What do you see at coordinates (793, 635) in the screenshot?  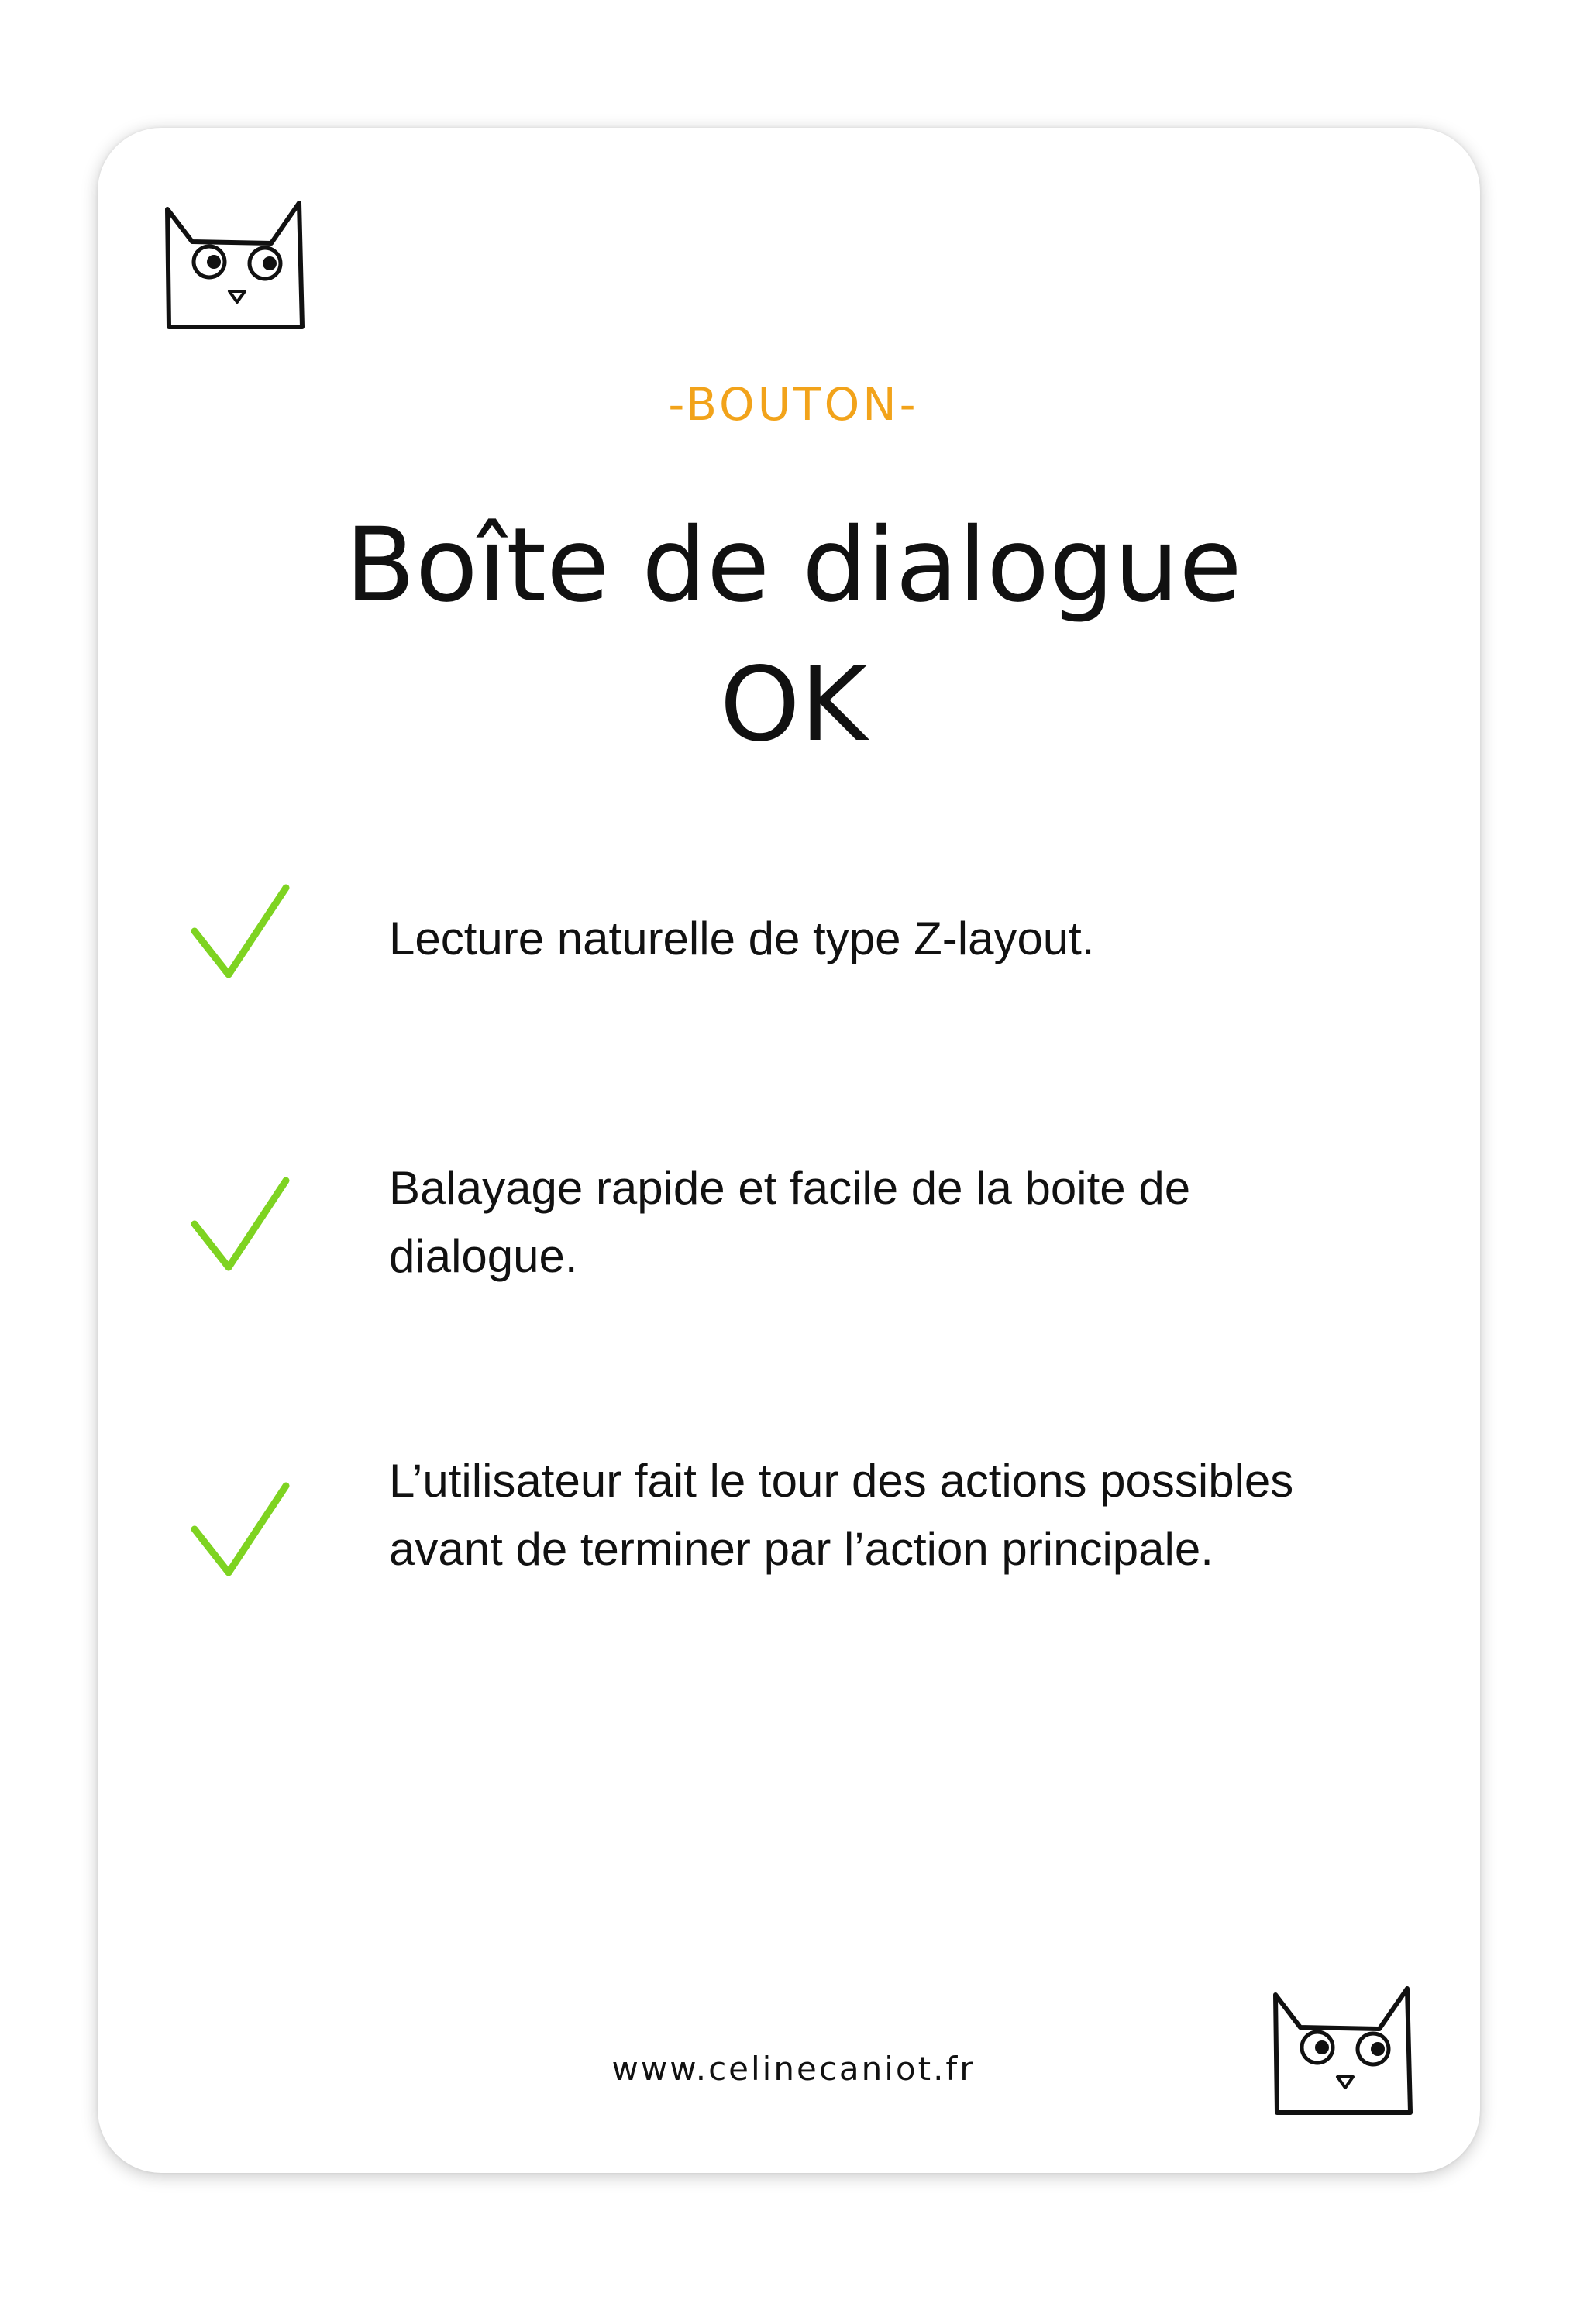 I see `page-title: Boîte de dialogue OK` at bounding box center [793, 635].